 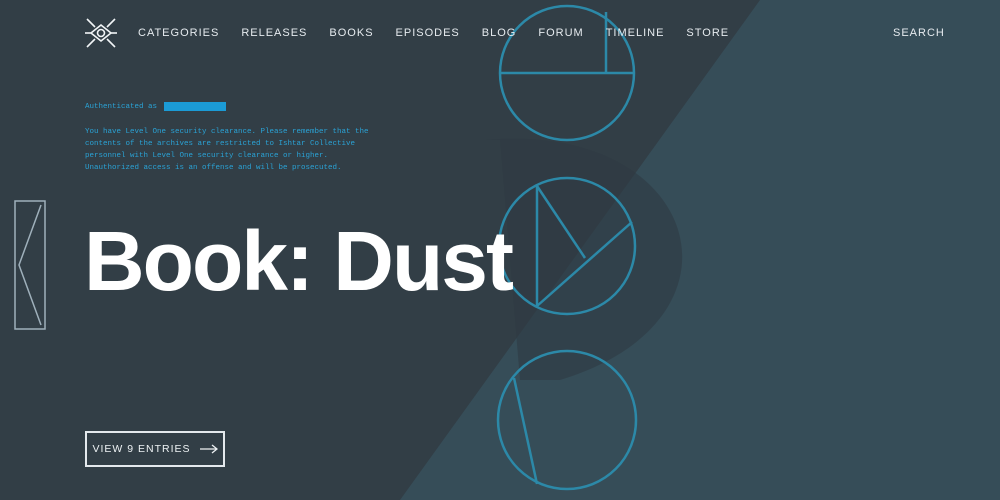 I want to click on view-entries-button: VIEW 9 ENTRIES, so click(x=155, y=449).